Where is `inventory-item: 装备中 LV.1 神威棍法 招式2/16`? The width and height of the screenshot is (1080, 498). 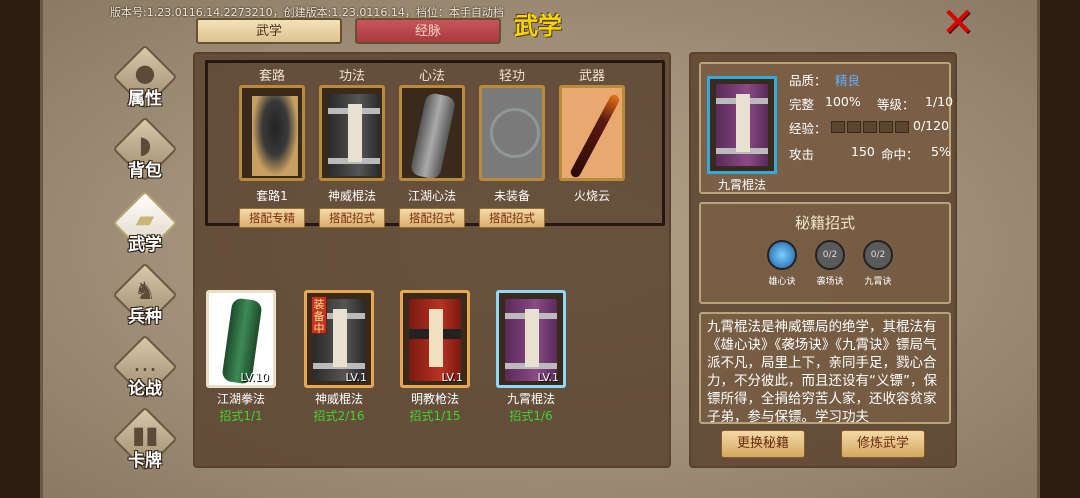 inventory-item: 装备中 LV.1 神威棍法 招式2/16 is located at coordinates (339, 356).